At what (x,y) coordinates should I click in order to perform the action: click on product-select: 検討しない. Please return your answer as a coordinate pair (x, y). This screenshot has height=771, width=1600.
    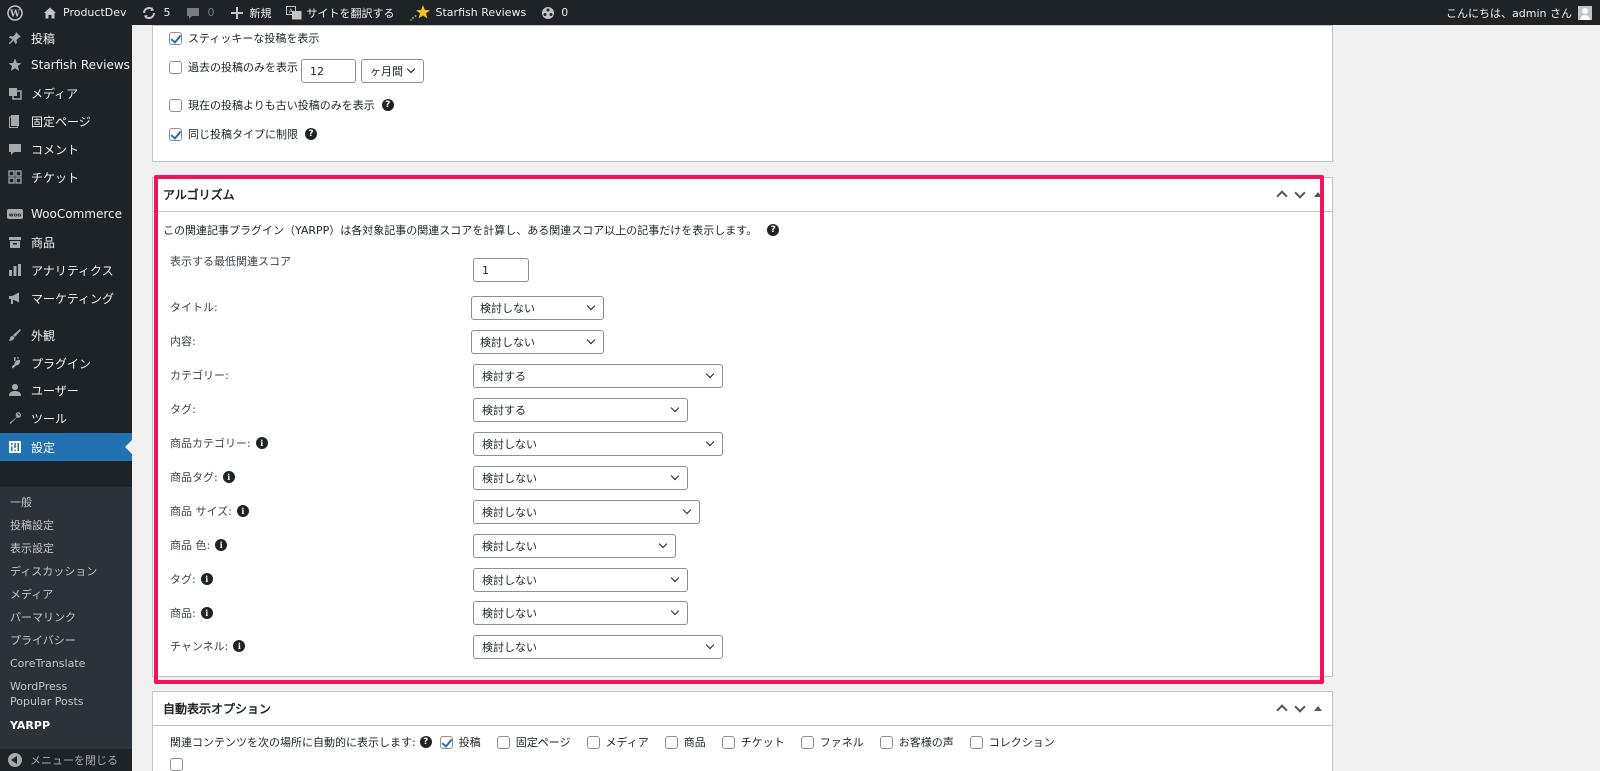
    Looking at the image, I should click on (580, 613).